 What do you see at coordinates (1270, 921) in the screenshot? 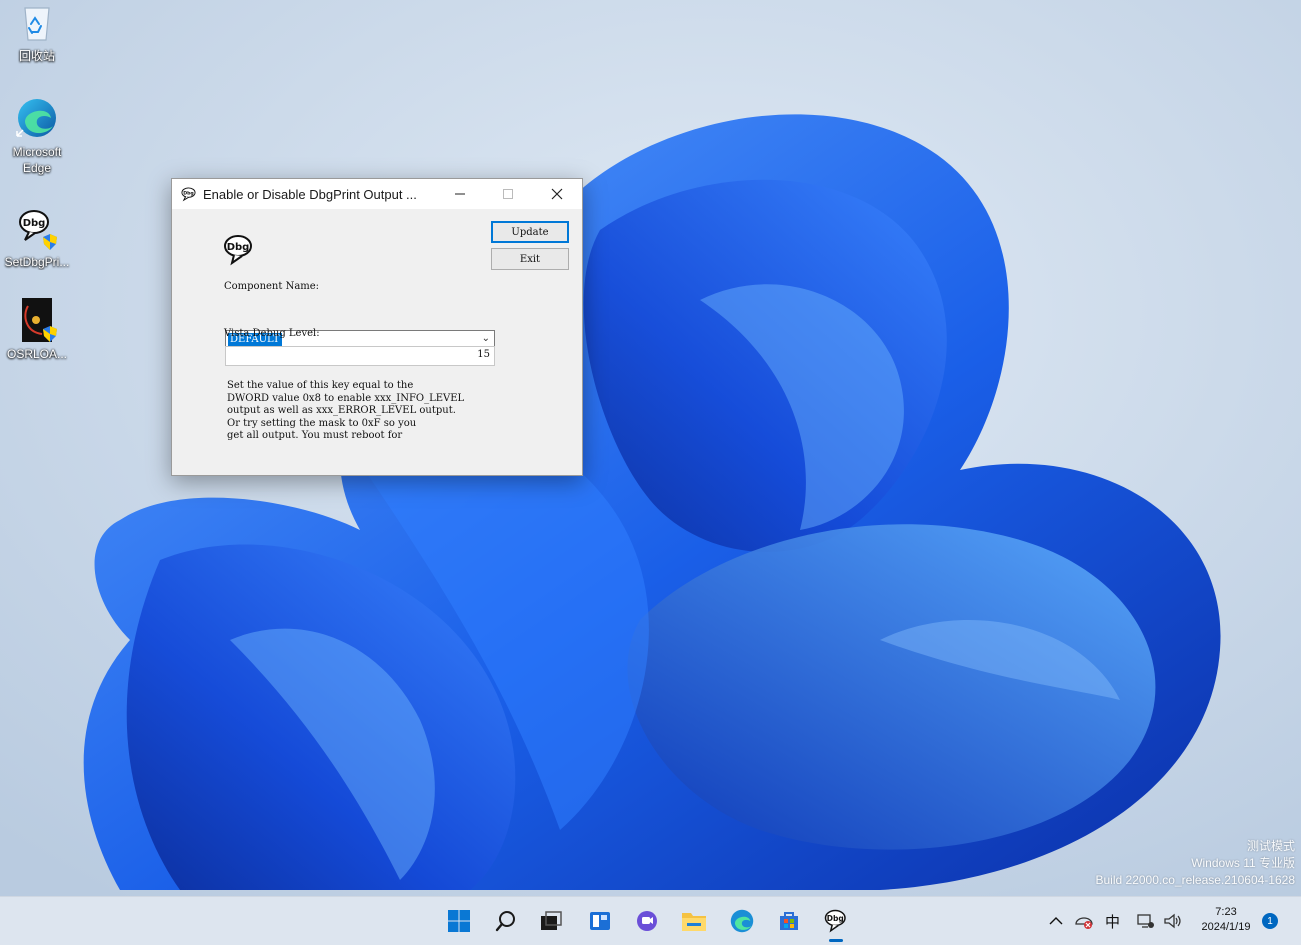
I see `notification-badge: 1` at bounding box center [1270, 921].